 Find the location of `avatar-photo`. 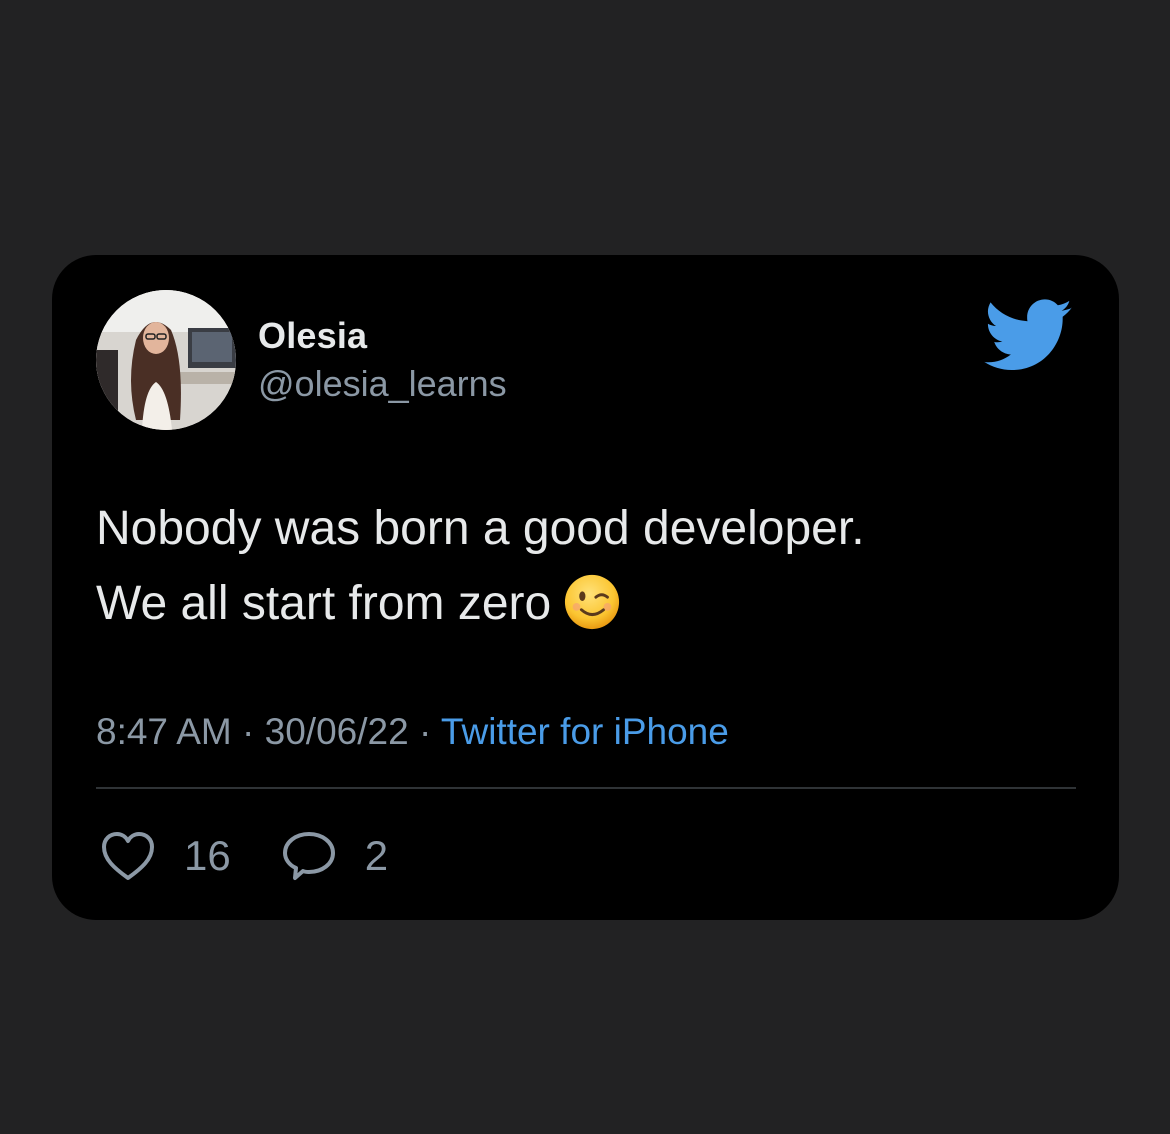

avatar-photo is located at coordinates (166, 360).